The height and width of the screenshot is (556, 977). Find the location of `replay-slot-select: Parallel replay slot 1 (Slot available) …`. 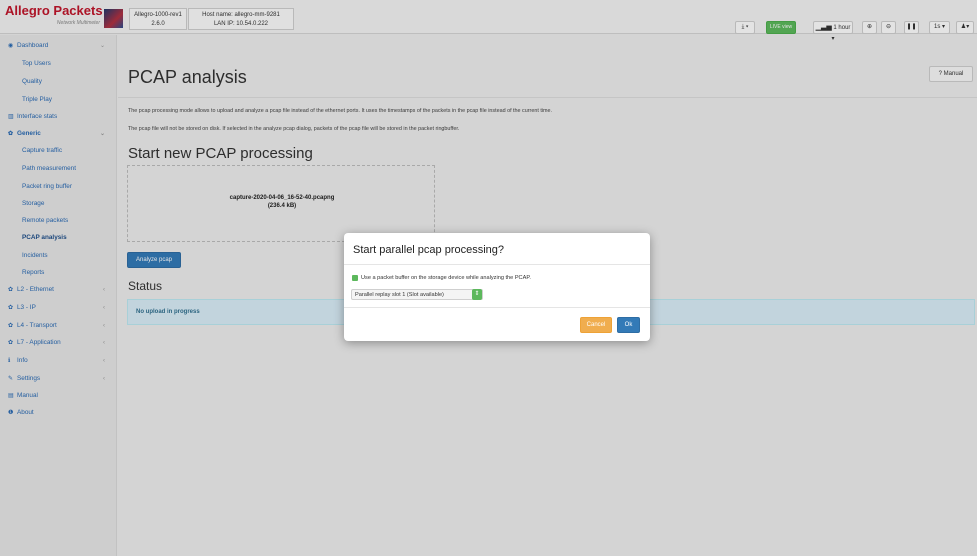

replay-slot-select: Parallel replay slot 1 (Slot available) … is located at coordinates (417, 294).